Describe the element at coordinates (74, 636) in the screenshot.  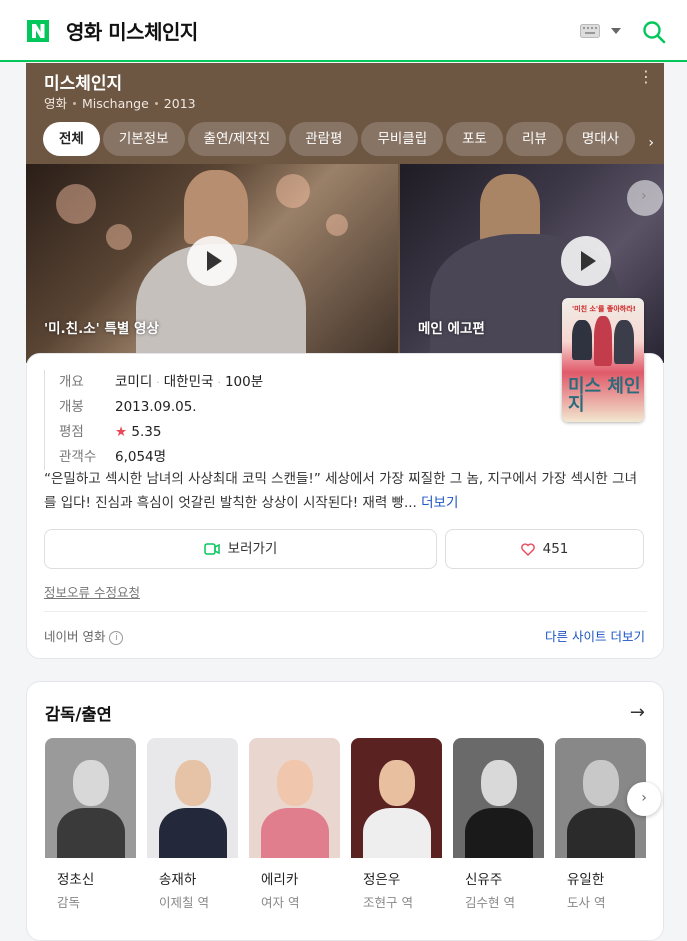
I see `source-text: 네이버 영화` at that location.